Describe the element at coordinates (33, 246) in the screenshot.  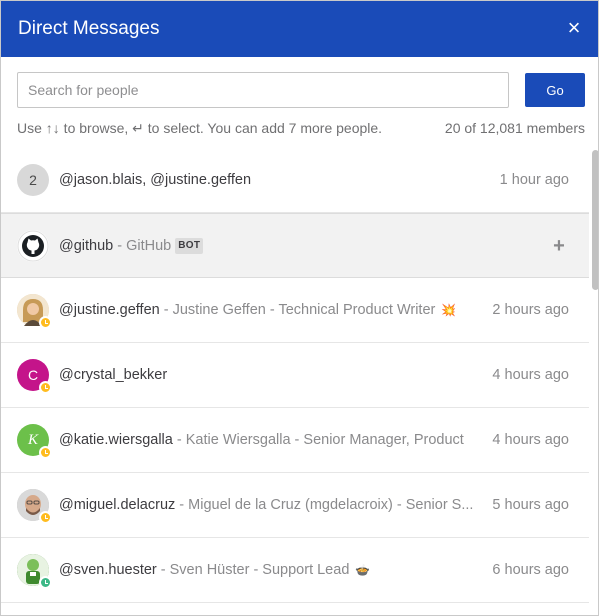
I see `github-icon` at that location.